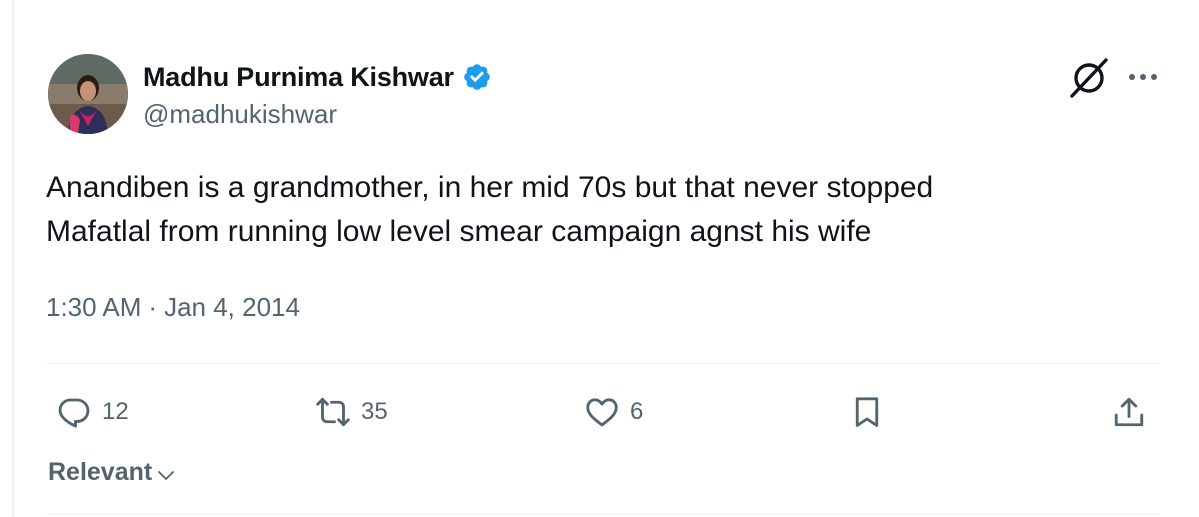 This screenshot has width=1199, height=517. I want to click on reply-icon, so click(74, 413).